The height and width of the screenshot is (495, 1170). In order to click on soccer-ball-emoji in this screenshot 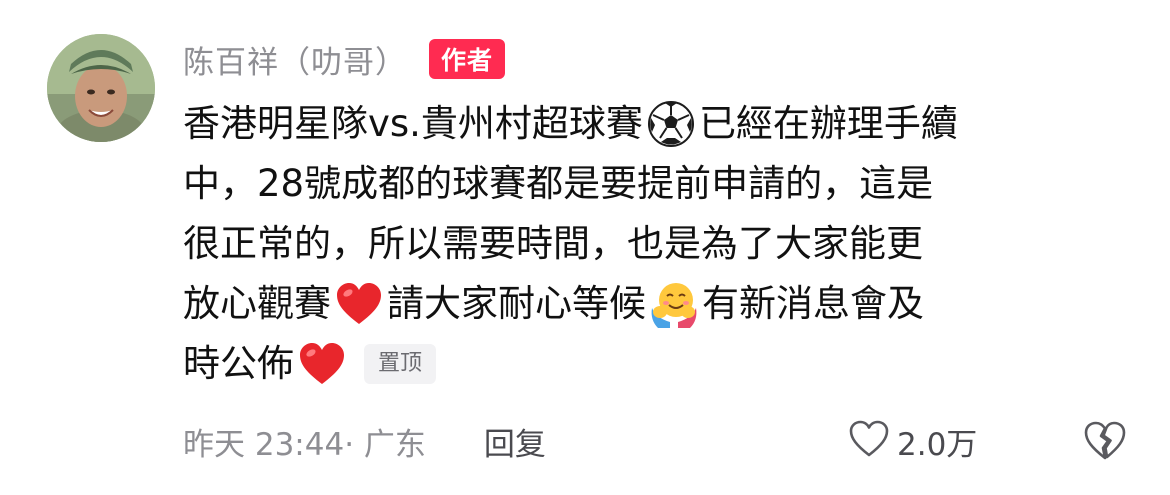, I will do `click(671, 124)`.